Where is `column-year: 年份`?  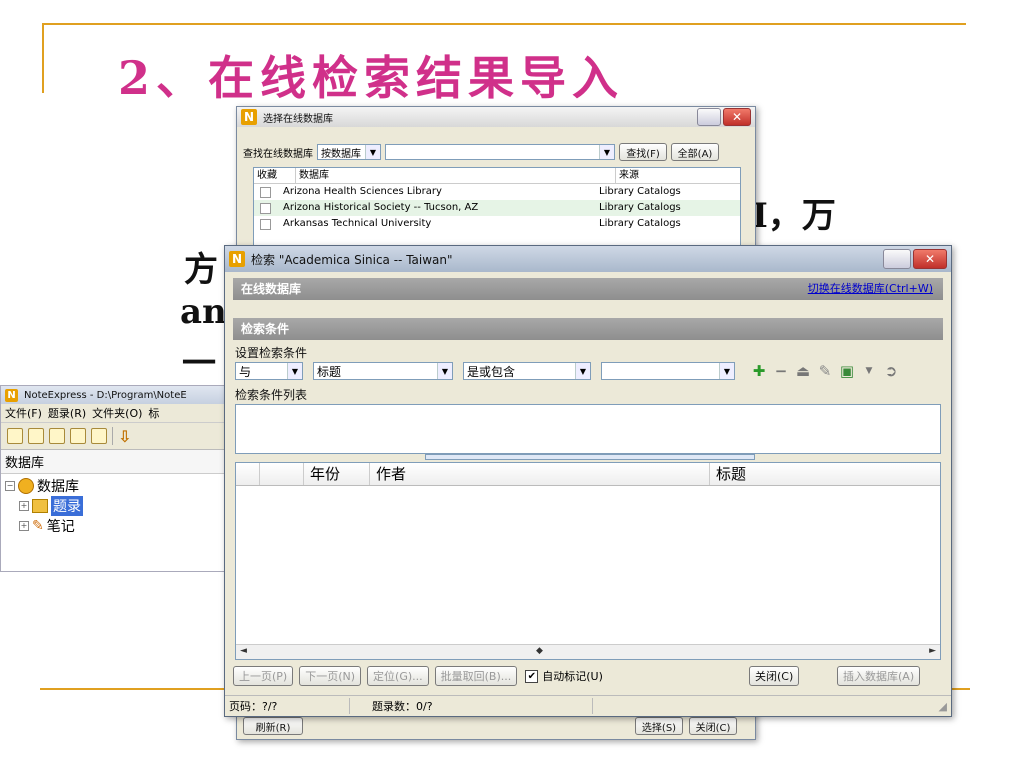
column-year: 年份 is located at coordinates (337, 474).